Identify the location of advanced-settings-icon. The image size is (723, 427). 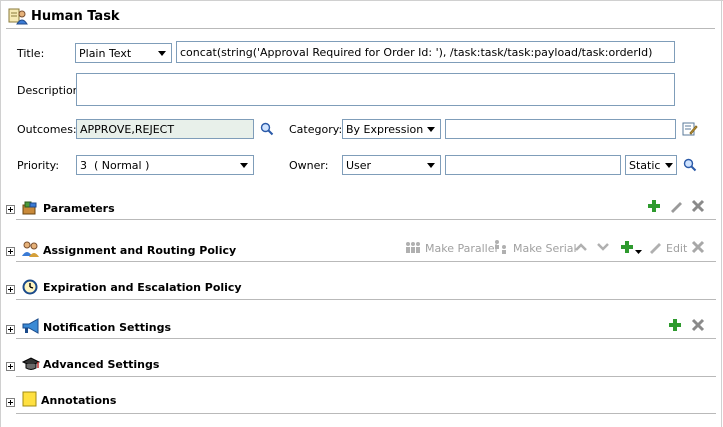
(31, 364).